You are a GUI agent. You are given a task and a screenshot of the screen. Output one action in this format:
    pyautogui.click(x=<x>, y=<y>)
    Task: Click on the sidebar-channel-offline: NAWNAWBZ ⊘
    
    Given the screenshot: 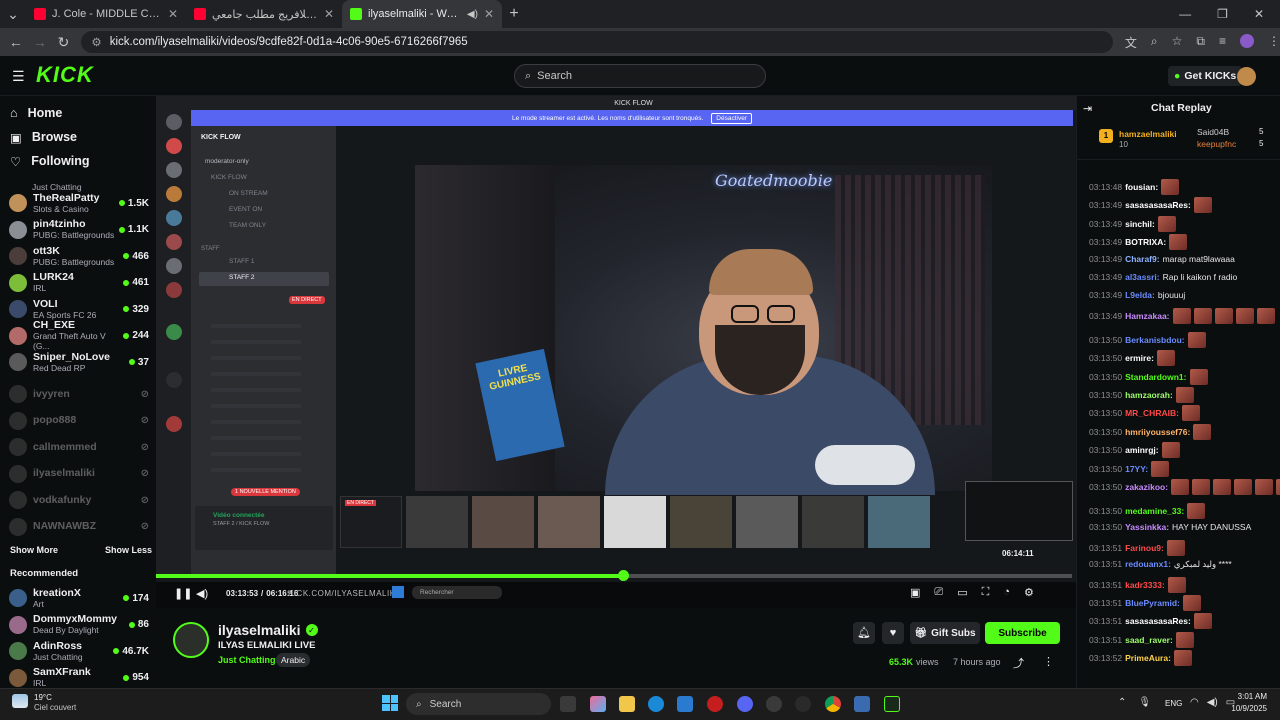 What is the action you would take?
    pyautogui.click(x=79, y=527)
    